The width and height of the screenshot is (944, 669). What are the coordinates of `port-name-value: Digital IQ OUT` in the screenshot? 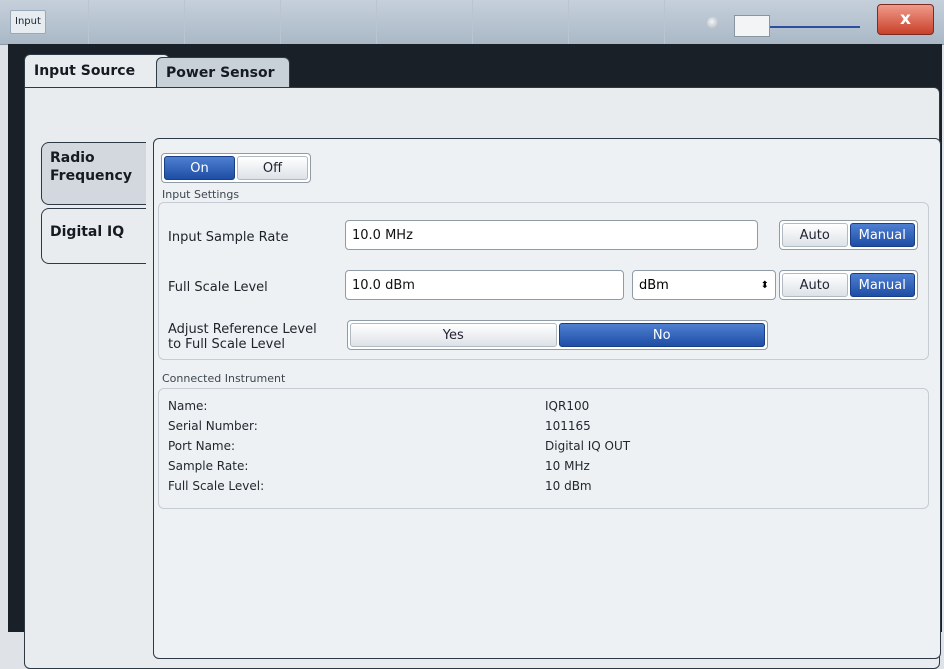 It's located at (588, 446).